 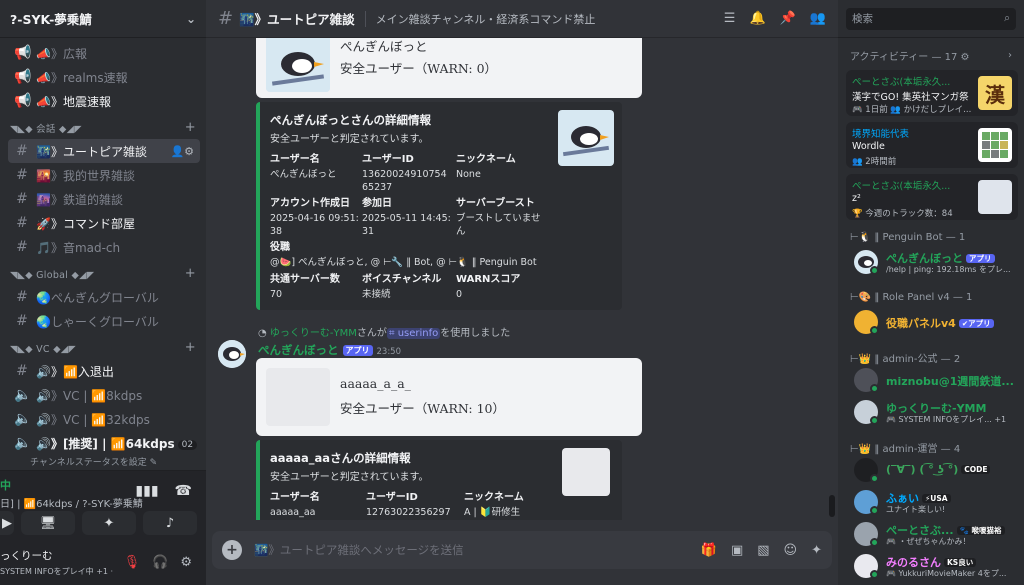 What do you see at coordinates (298, 350) in the screenshot?
I see `author-name: ぺんぎんぼっと` at bounding box center [298, 350].